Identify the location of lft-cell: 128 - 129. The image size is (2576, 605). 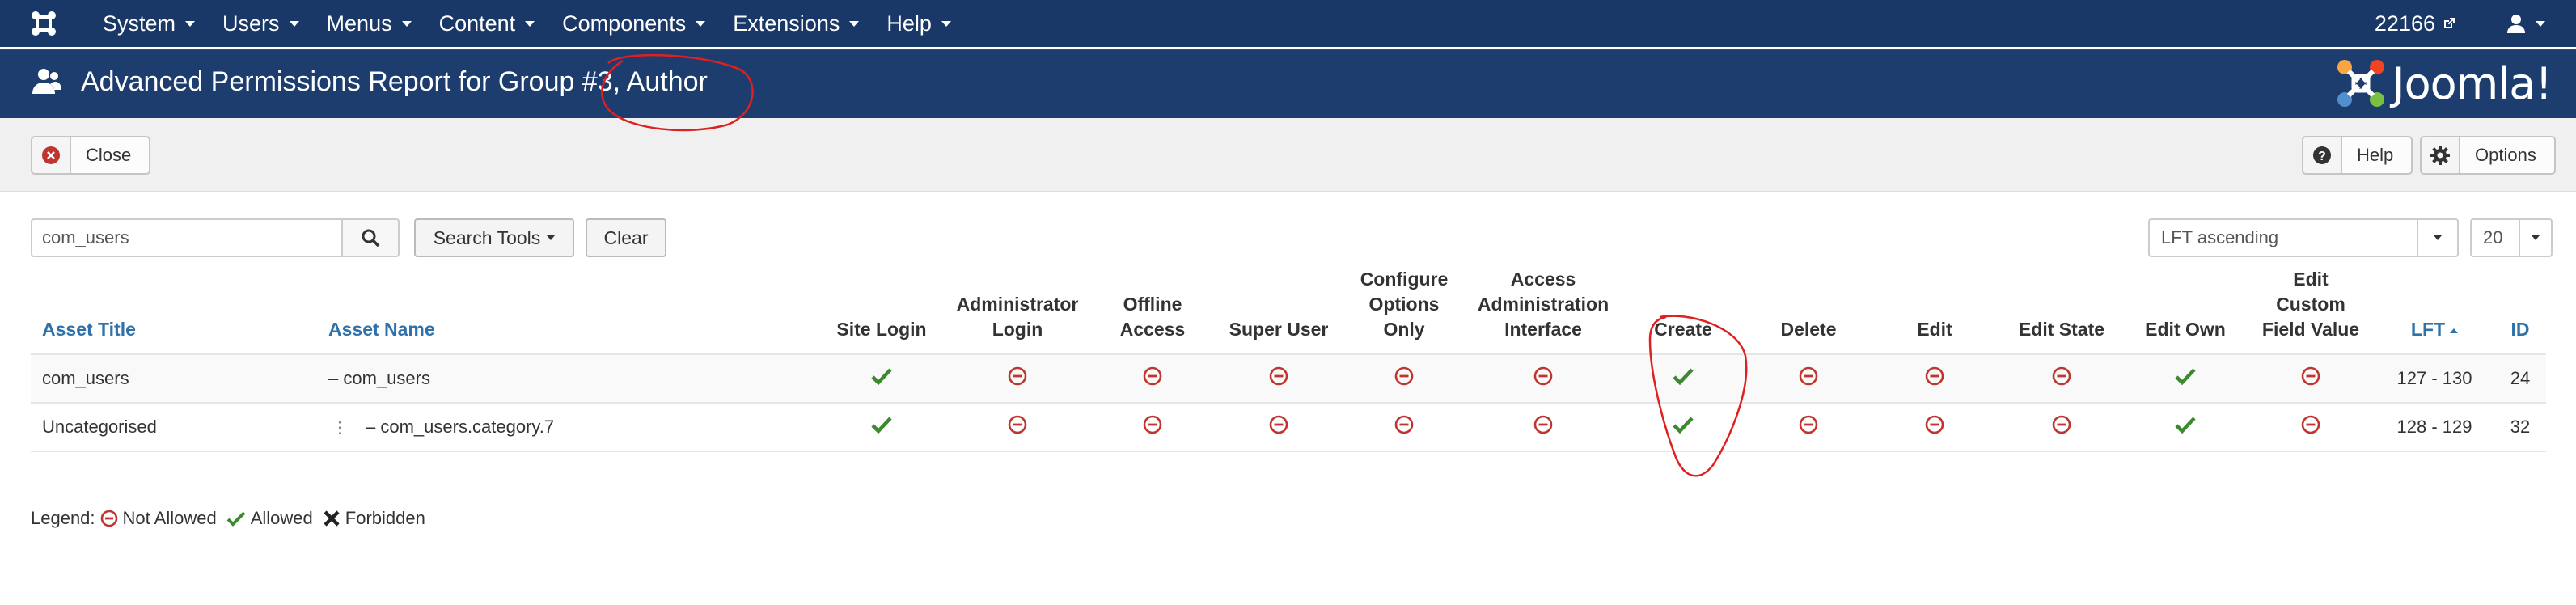
(2435, 427).